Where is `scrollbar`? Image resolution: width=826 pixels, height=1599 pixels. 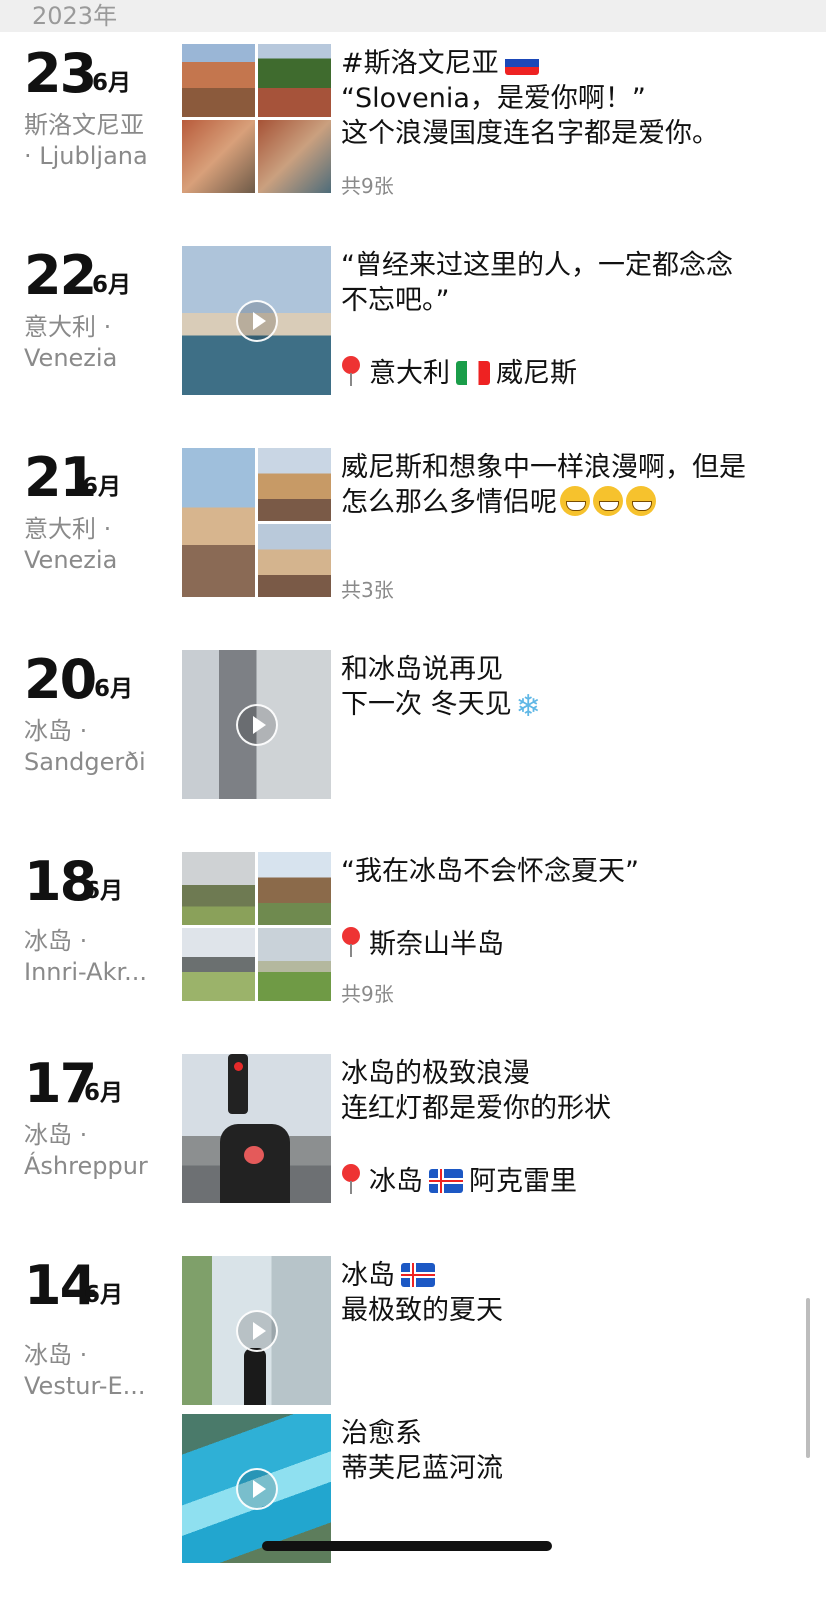 scrollbar is located at coordinates (808, 1378).